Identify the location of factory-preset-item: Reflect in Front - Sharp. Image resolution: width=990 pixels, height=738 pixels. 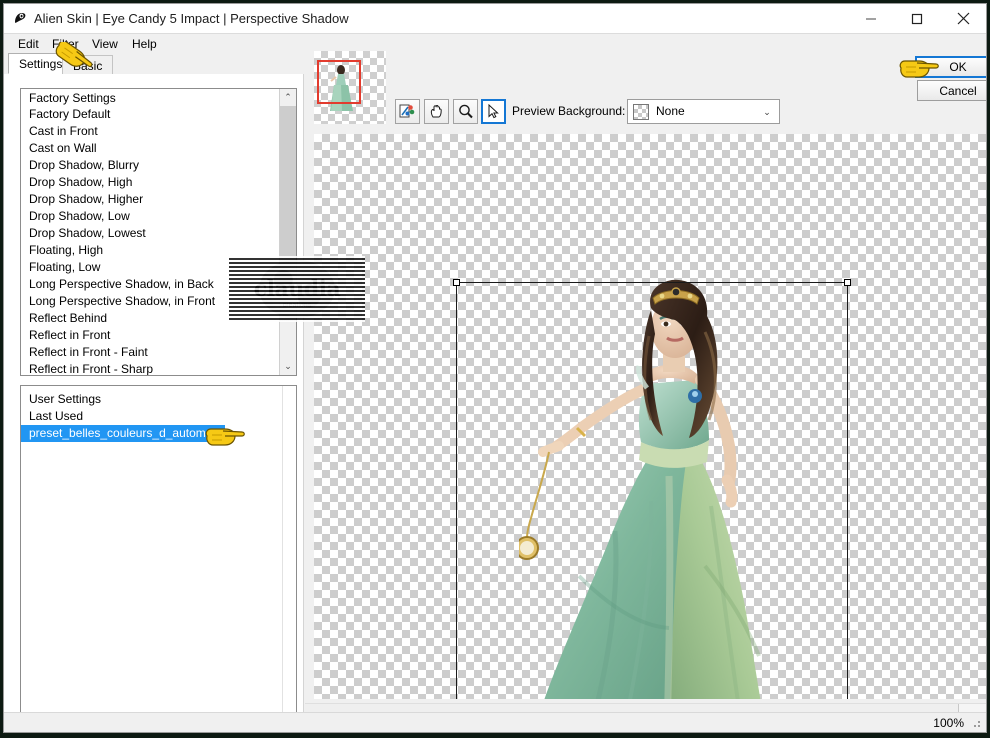
(150, 368).